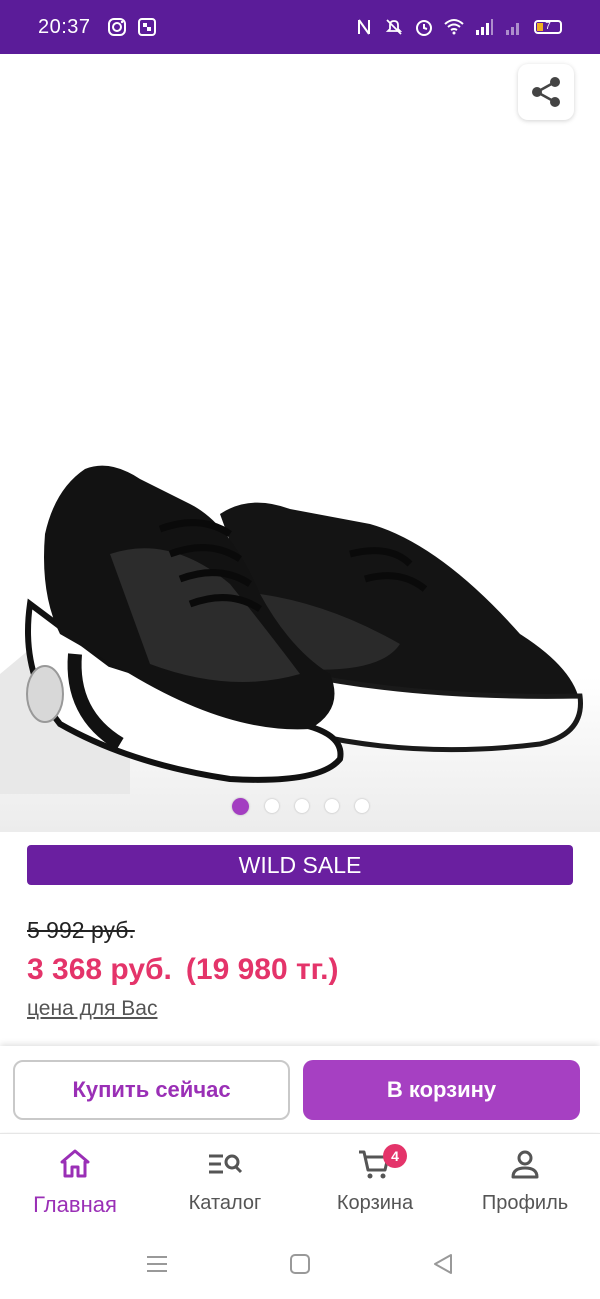 This screenshot has width=600, height=1299. Describe the element at coordinates (364, 27) in the screenshot. I see `nfc-icon` at that location.